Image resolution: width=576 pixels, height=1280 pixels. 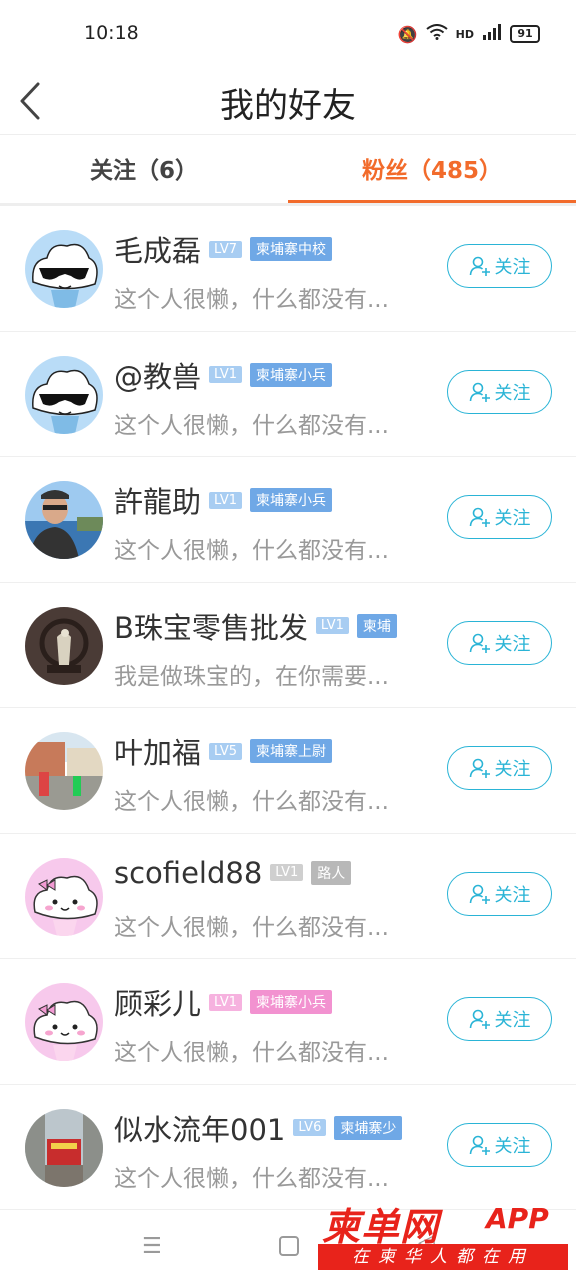 I want to click on watermark-slogan: 在柬华人都在用, so click(x=443, y=1257).